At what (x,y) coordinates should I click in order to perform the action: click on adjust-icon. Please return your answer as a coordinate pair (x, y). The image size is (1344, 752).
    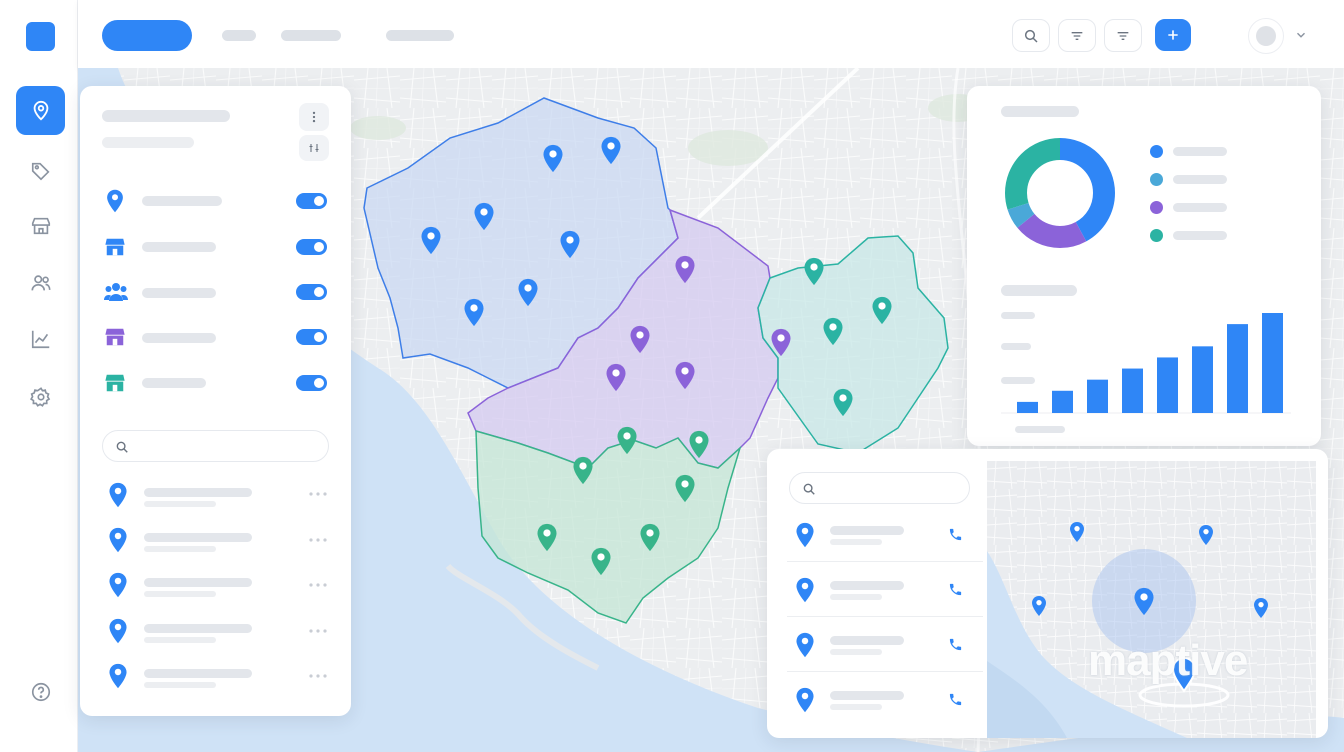
    Looking at the image, I should click on (314, 148).